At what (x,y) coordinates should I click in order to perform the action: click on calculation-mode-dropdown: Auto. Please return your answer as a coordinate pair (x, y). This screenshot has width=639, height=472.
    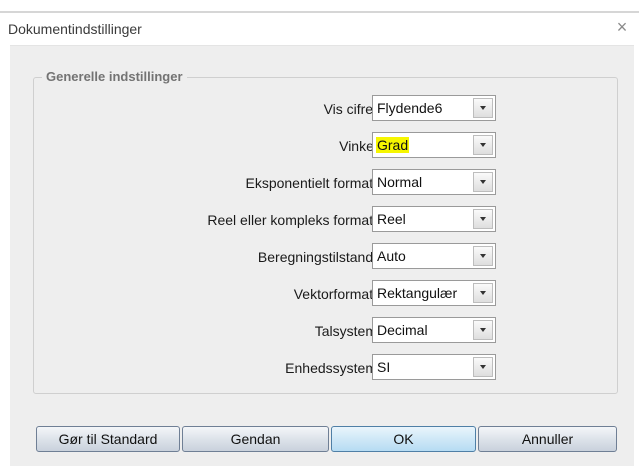
    Looking at the image, I should click on (434, 256).